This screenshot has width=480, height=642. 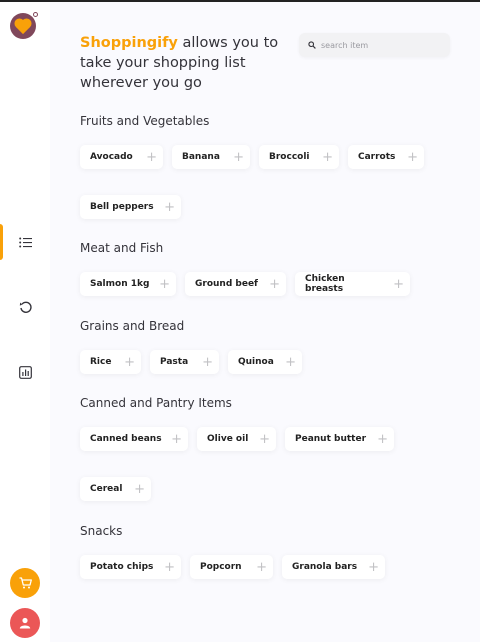 I want to click on item-card: Rice +, so click(x=110, y=362).